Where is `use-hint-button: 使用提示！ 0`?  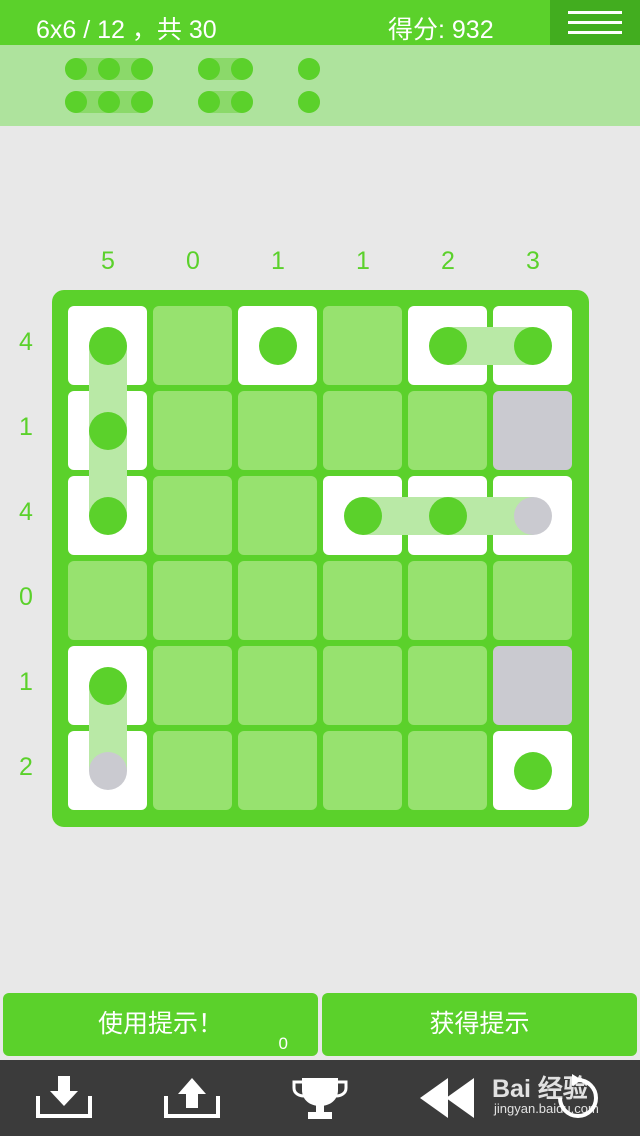 use-hint-button: 使用提示！ 0 is located at coordinates (160, 1024).